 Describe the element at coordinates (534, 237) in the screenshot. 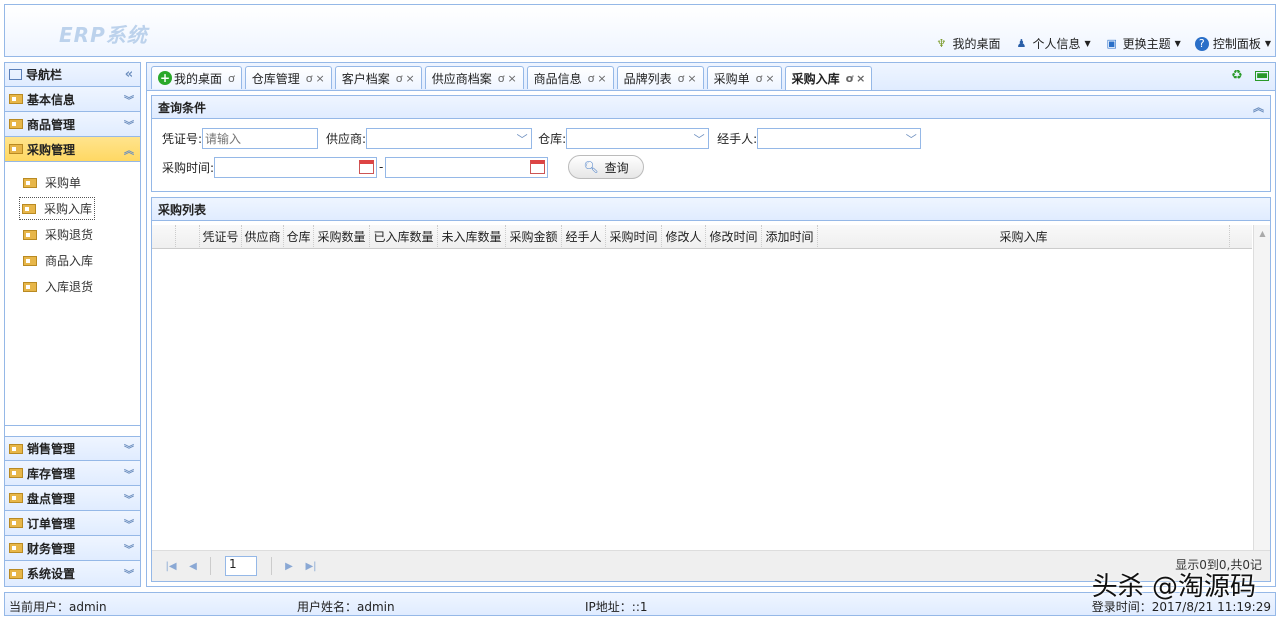

I see `column-header: 采购金额` at that location.